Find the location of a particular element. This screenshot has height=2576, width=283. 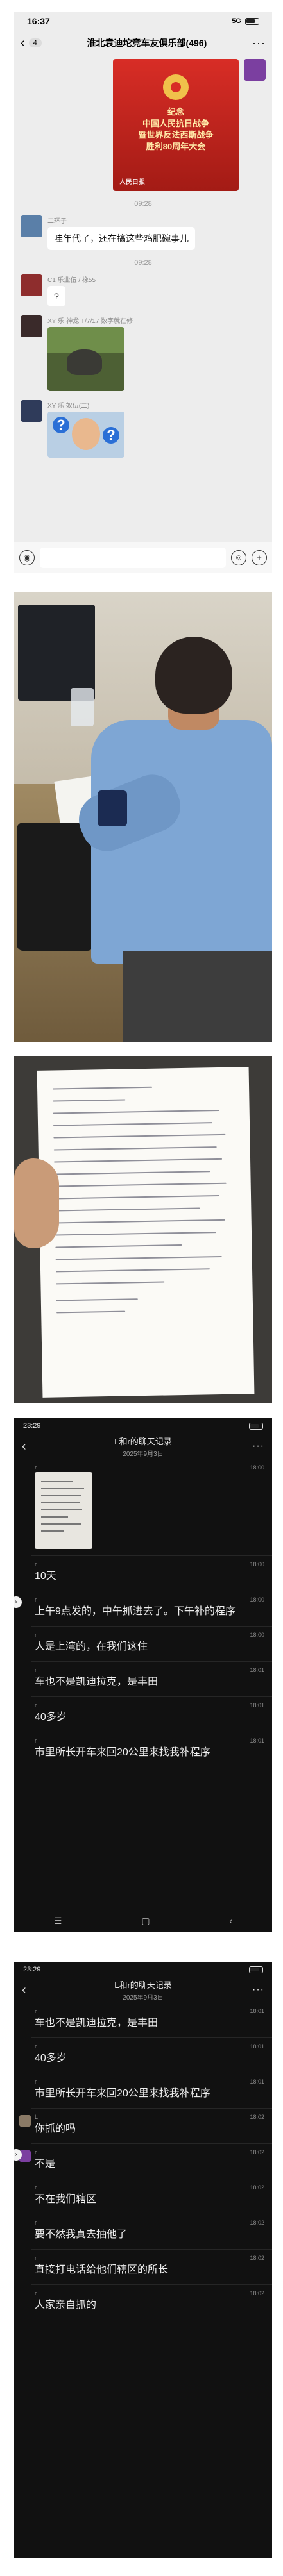

record-row: r 人是上湾的，在我们这住 18:00 is located at coordinates (143, 1643).